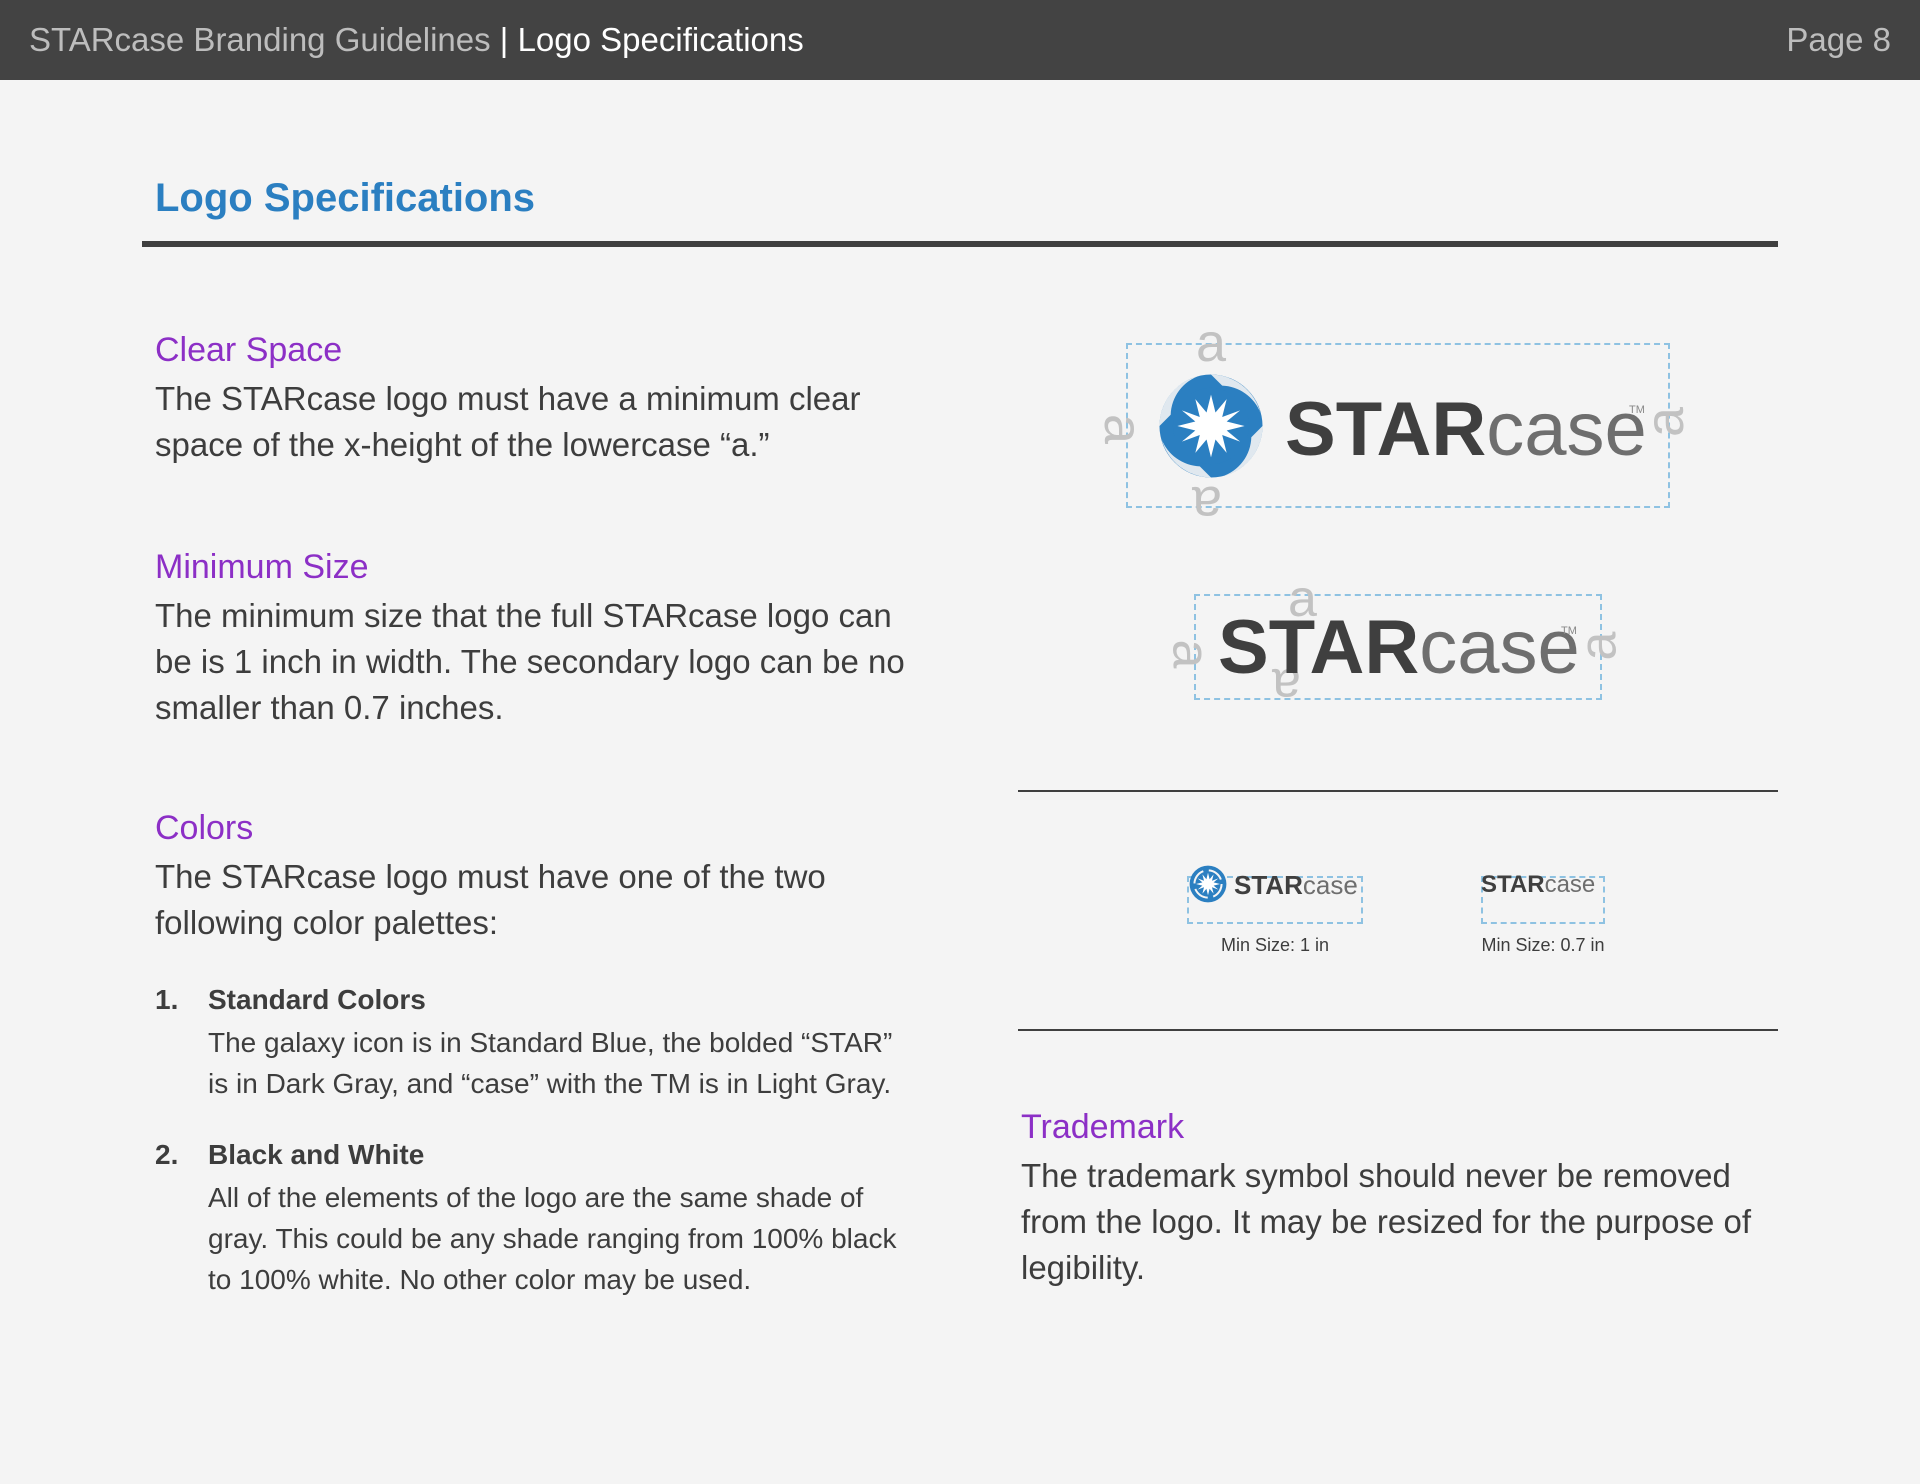  I want to click on min-size-label: Min Size: 0.7 in, so click(1543, 945).